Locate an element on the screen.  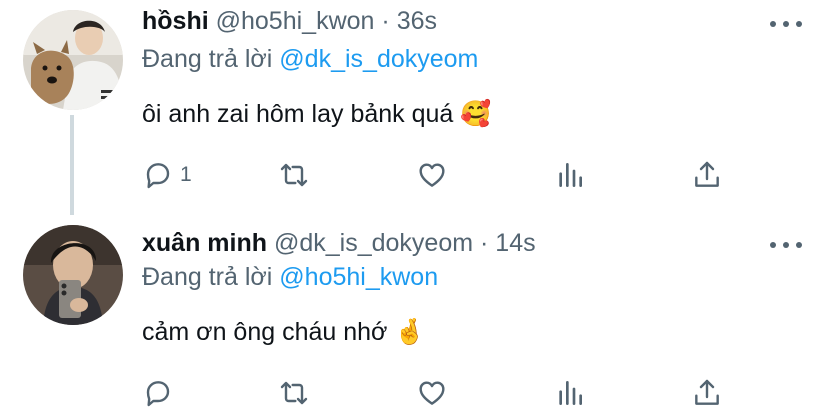
tweet-header: xuân minh @dk_is_dokyeom · 14s is located at coordinates (339, 243).